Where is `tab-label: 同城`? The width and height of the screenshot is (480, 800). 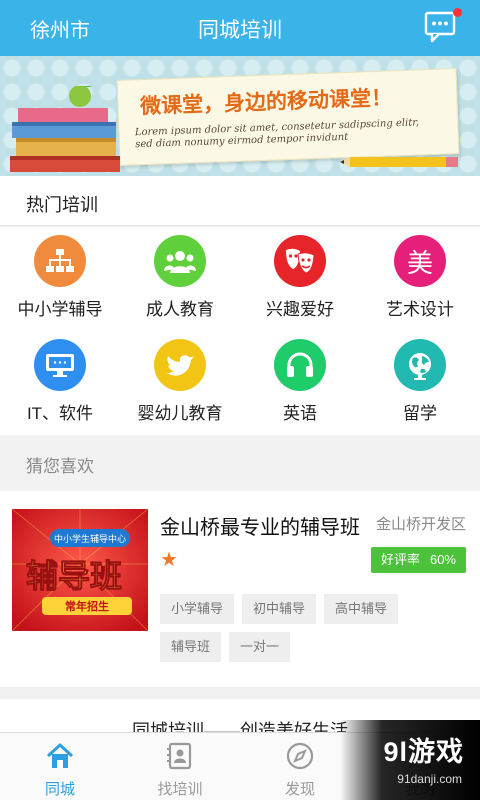 tab-label: 同城 is located at coordinates (59, 789).